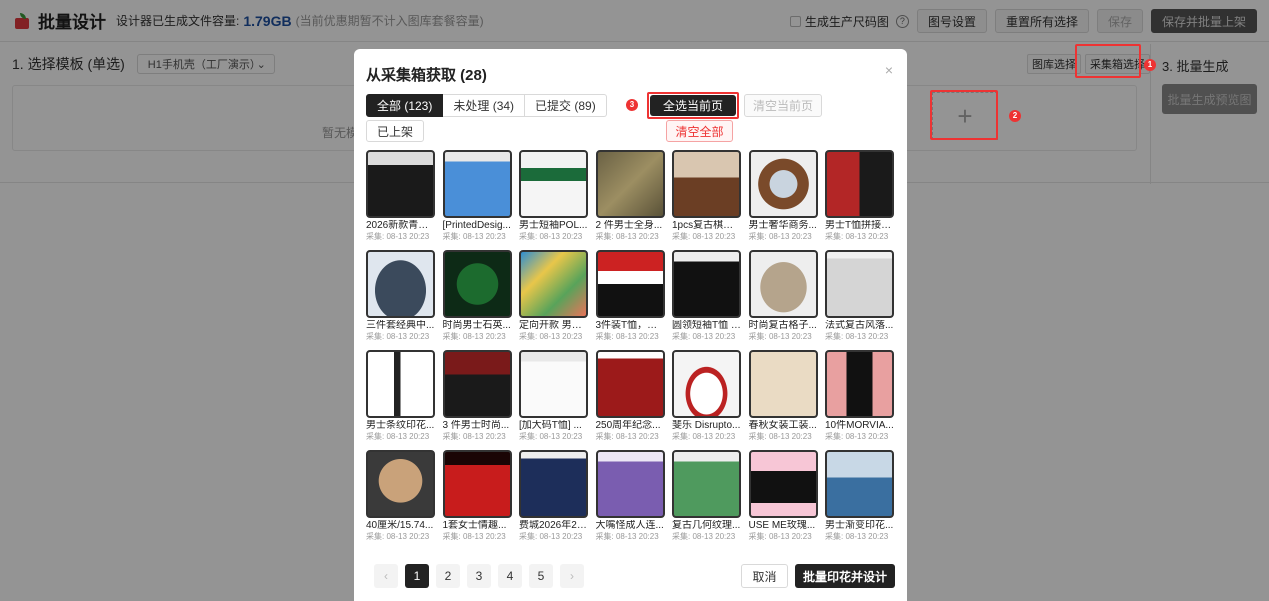 The image size is (1269, 601). I want to click on product-card: 1套女士情趣... 采集: 08-13 20:23, so click(477, 495).